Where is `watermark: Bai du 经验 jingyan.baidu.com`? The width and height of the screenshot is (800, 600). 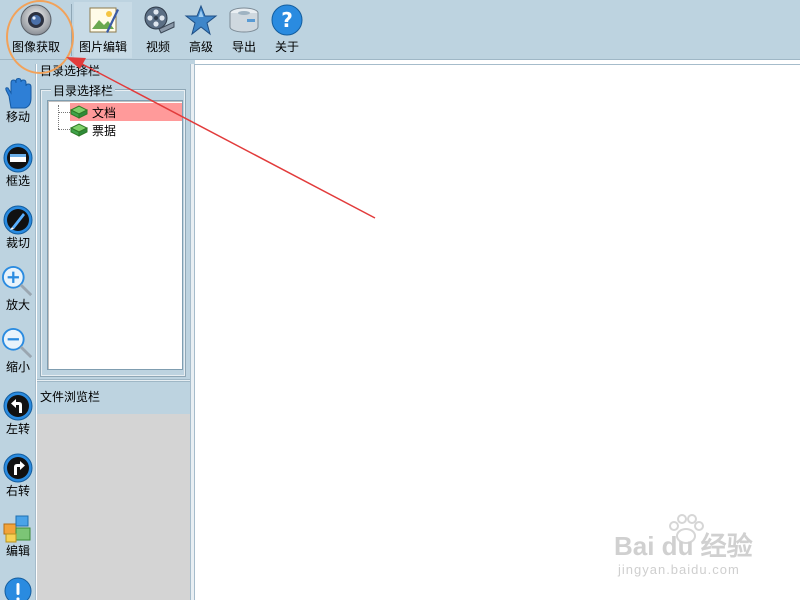
watermark: Bai du 经验 jingyan.baidu.com is located at coordinates (687, 547).